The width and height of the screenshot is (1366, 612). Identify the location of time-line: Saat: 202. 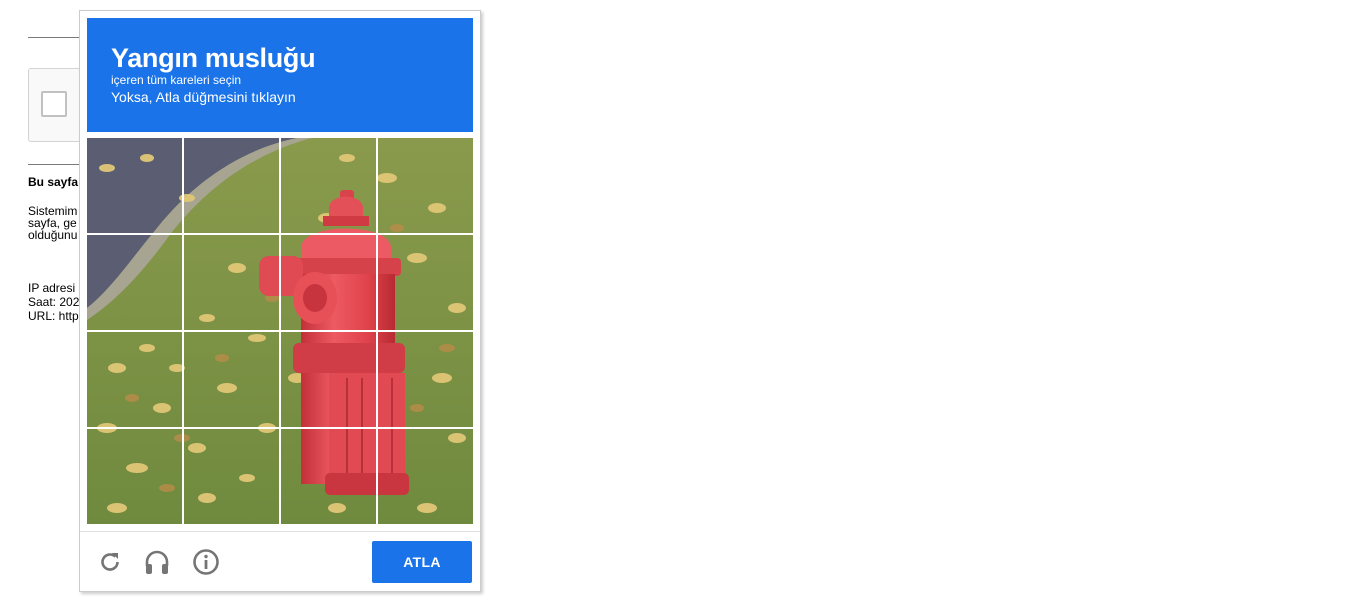
(54, 302).